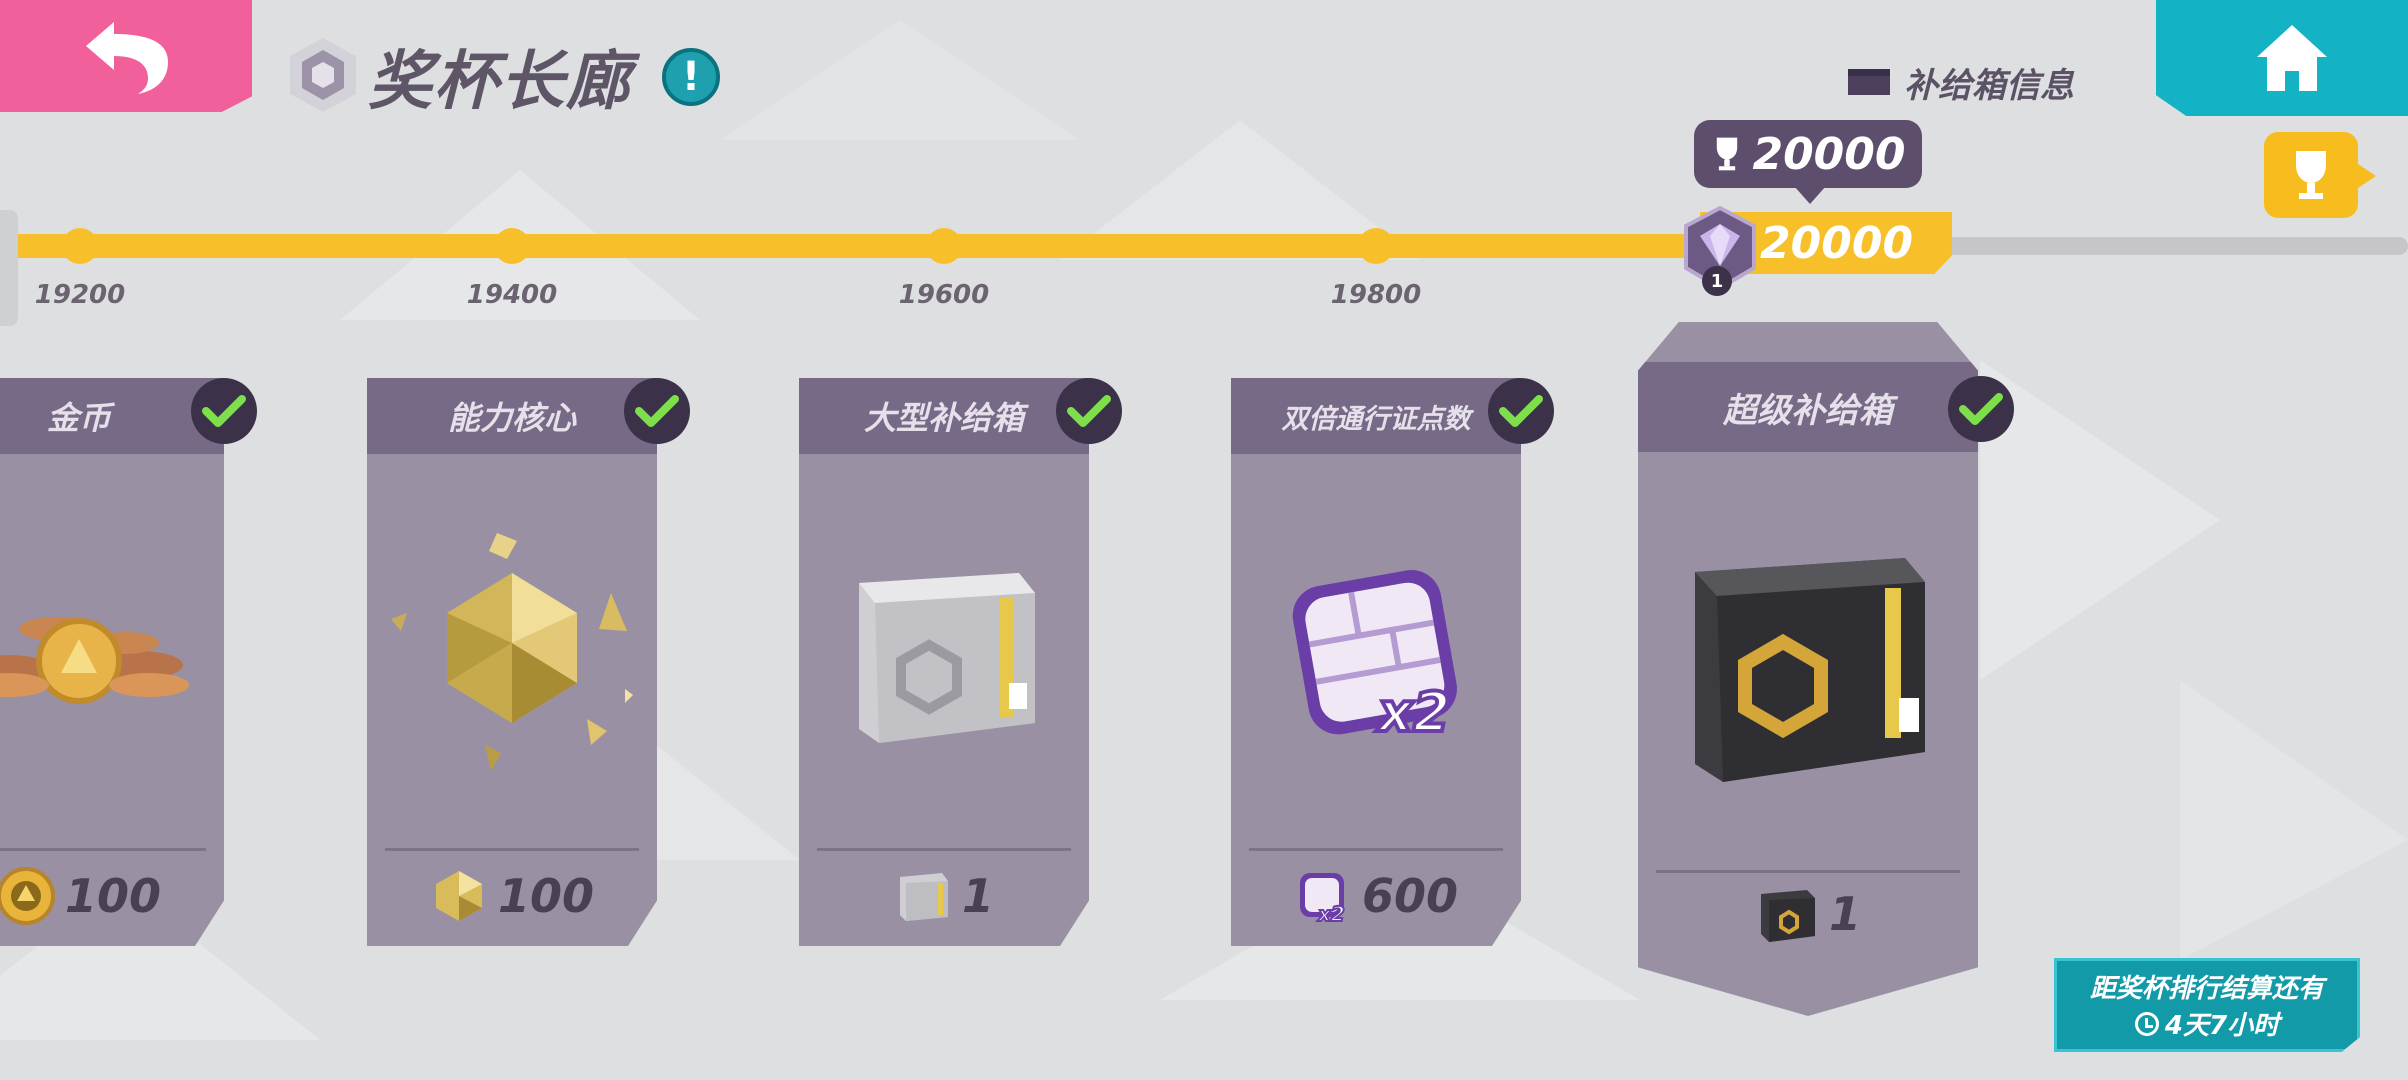  What do you see at coordinates (1376, 295) in the screenshot?
I see `milestone-label: 19800` at bounding box center [1376, 295].